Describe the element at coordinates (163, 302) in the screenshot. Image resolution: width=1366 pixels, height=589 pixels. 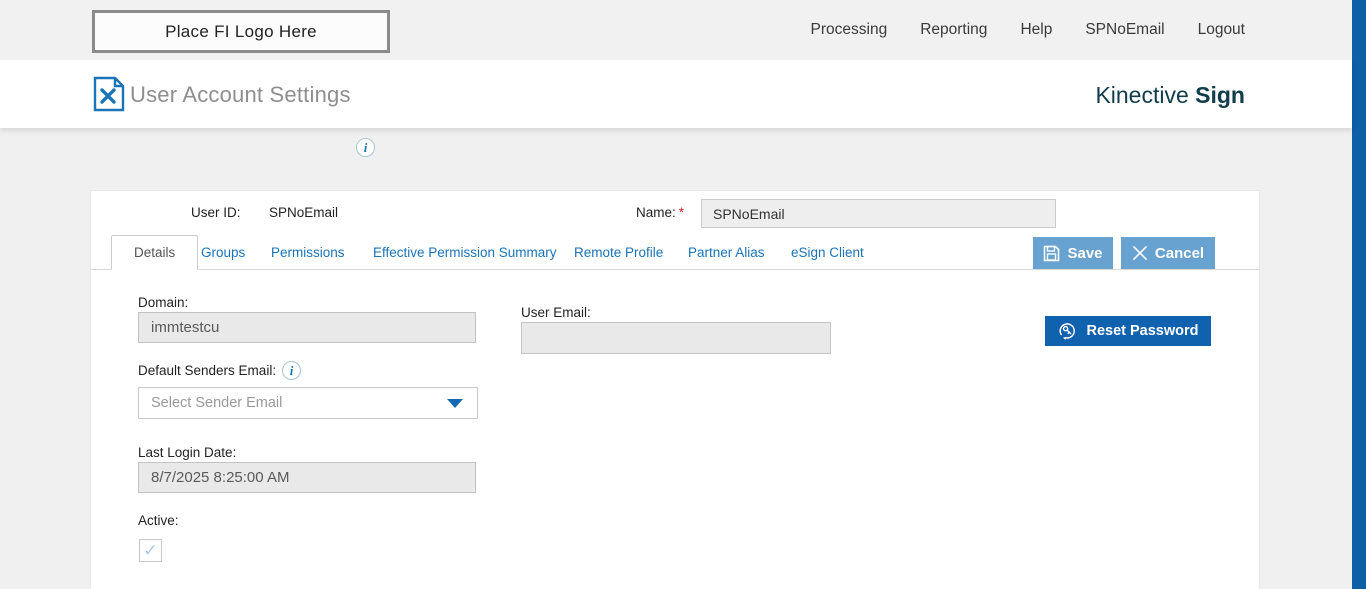
I see `domain-label: Domain:` at that location.